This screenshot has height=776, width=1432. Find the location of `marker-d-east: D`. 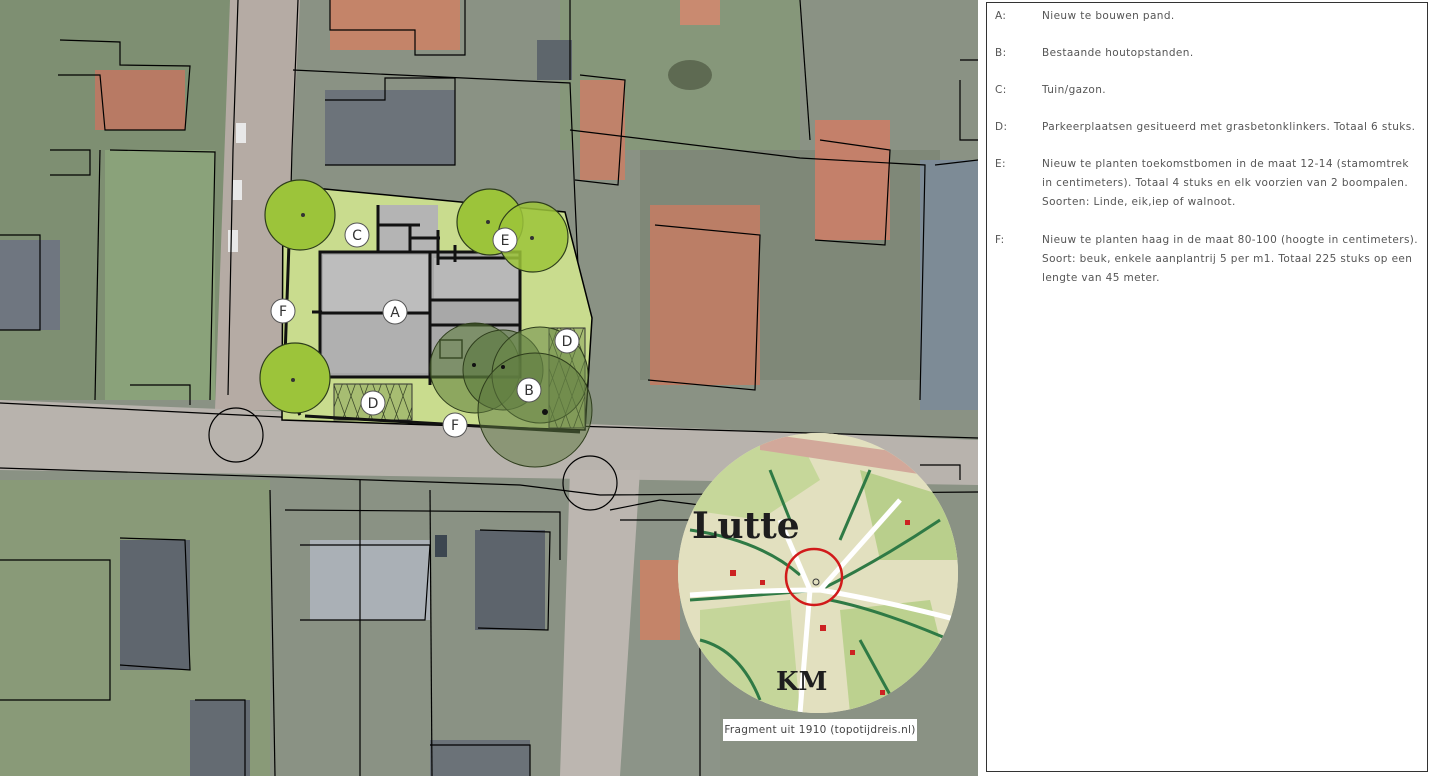

marker-d-east: D is located at coordinates (567, 341).